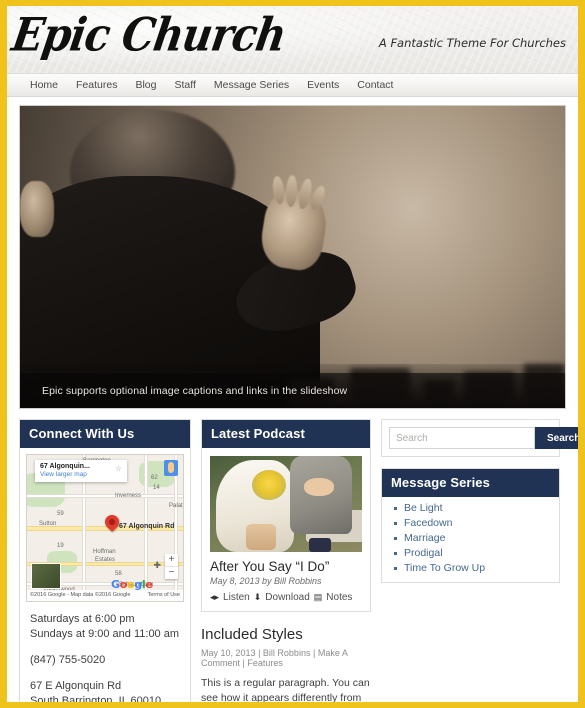 The image size is (585, 708). What do you see at coordinates (118, 468) in the screenshot?
I see `star-icon: ☆` at bounding box center [118, 468].